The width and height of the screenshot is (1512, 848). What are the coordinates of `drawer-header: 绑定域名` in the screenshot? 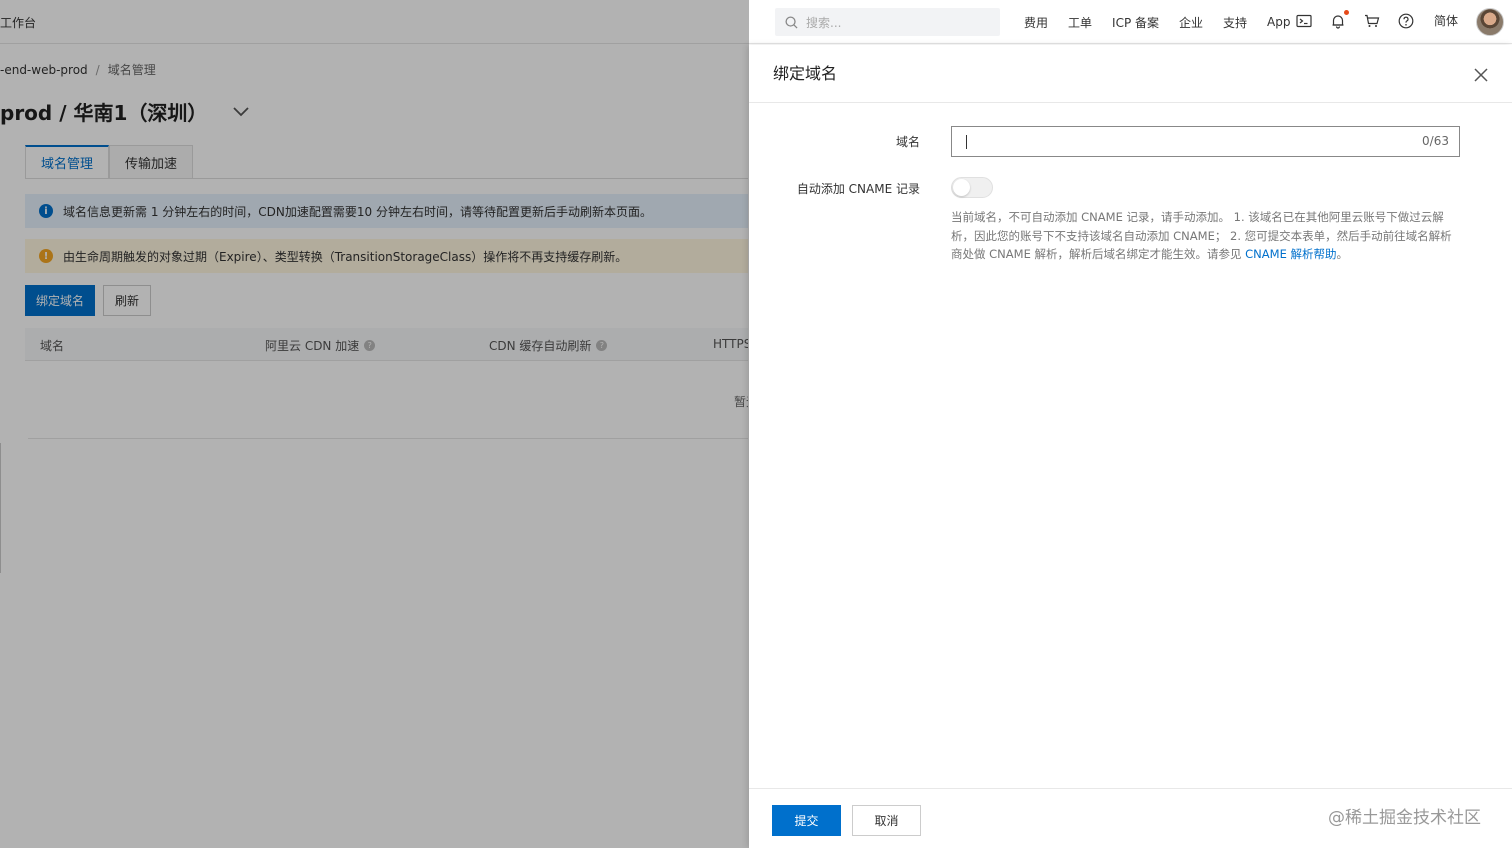 It's located at (1130, 74).